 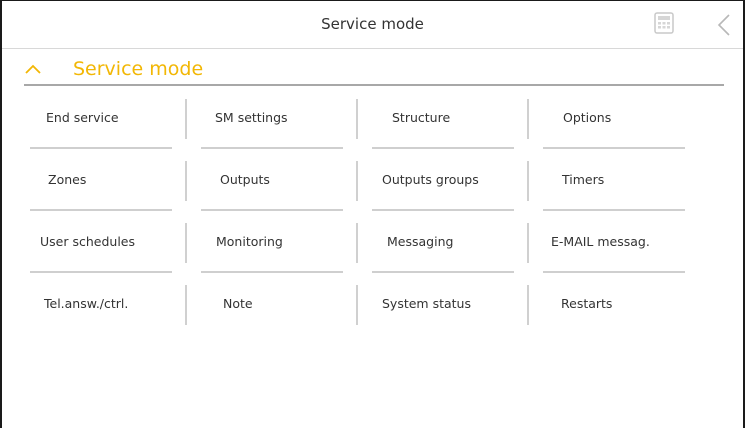 What do you see at coordinates (101, 182) in the screenshot?
I see `menu-item-zones: Zones` at bounding box center [101, 182].